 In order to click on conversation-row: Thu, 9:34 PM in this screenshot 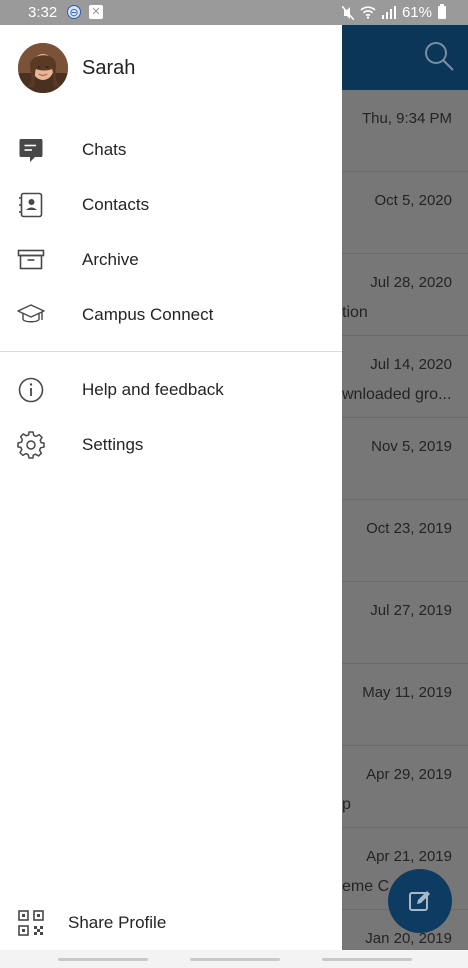, I will do `click(405, 131)`.